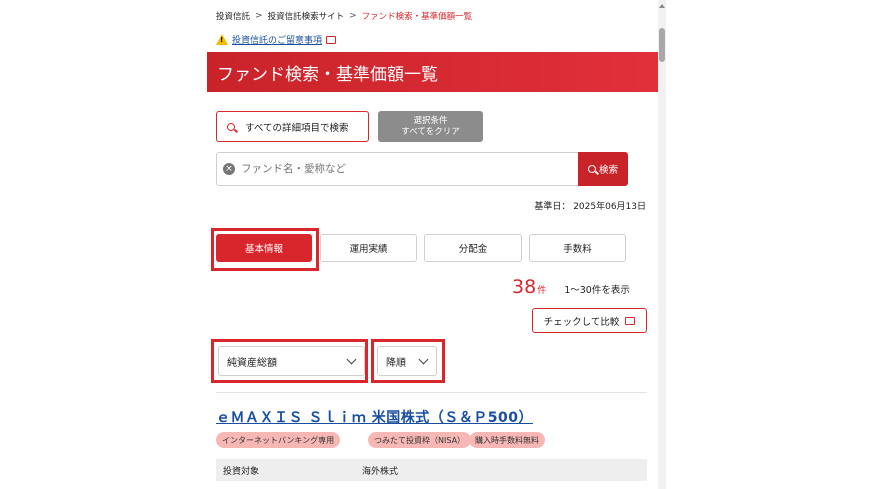  I want to click on row-value: 海外株式, so click(380, 471).